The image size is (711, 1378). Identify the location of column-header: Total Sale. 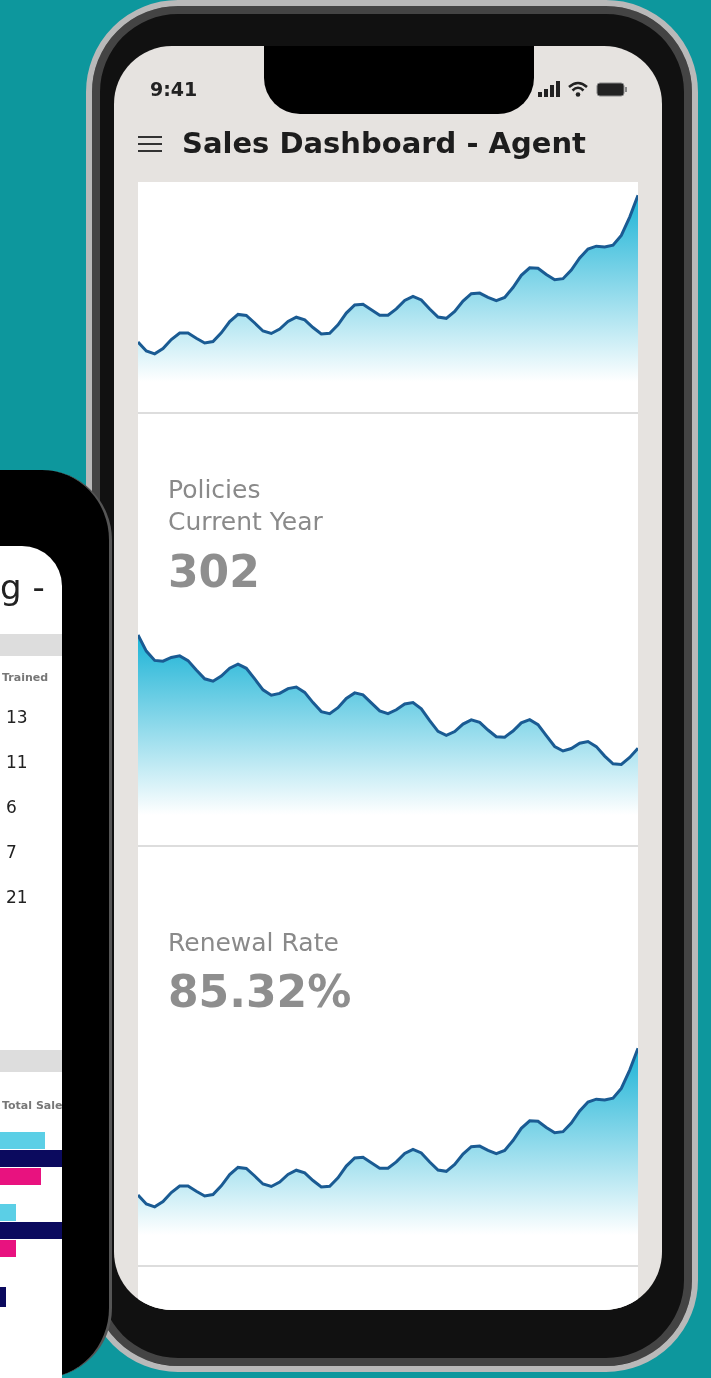
(32, 1105).